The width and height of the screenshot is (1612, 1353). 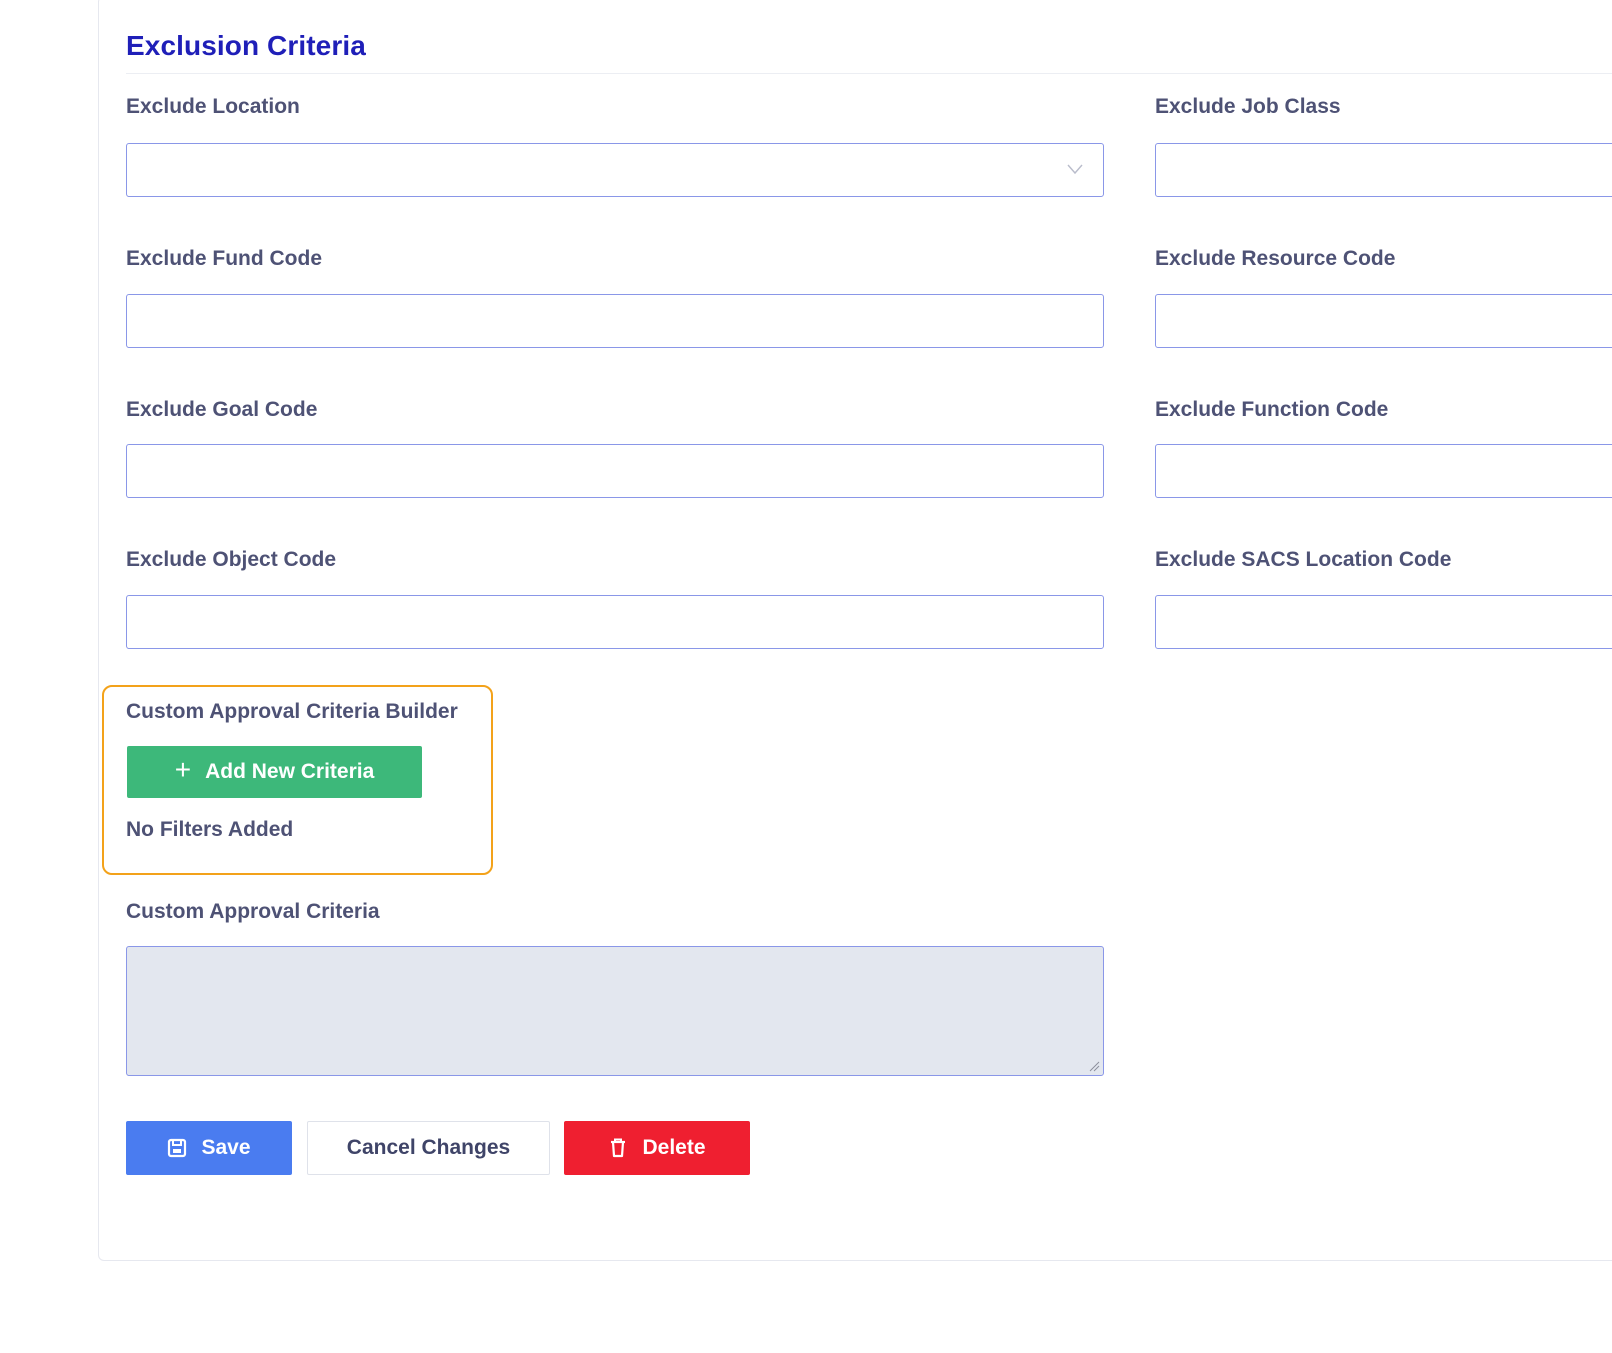 What do you see at coordinates (615, 1011) in the screenshot?
I see `custom-approval-criteria-textarea` at bounding box center [615, 1011].